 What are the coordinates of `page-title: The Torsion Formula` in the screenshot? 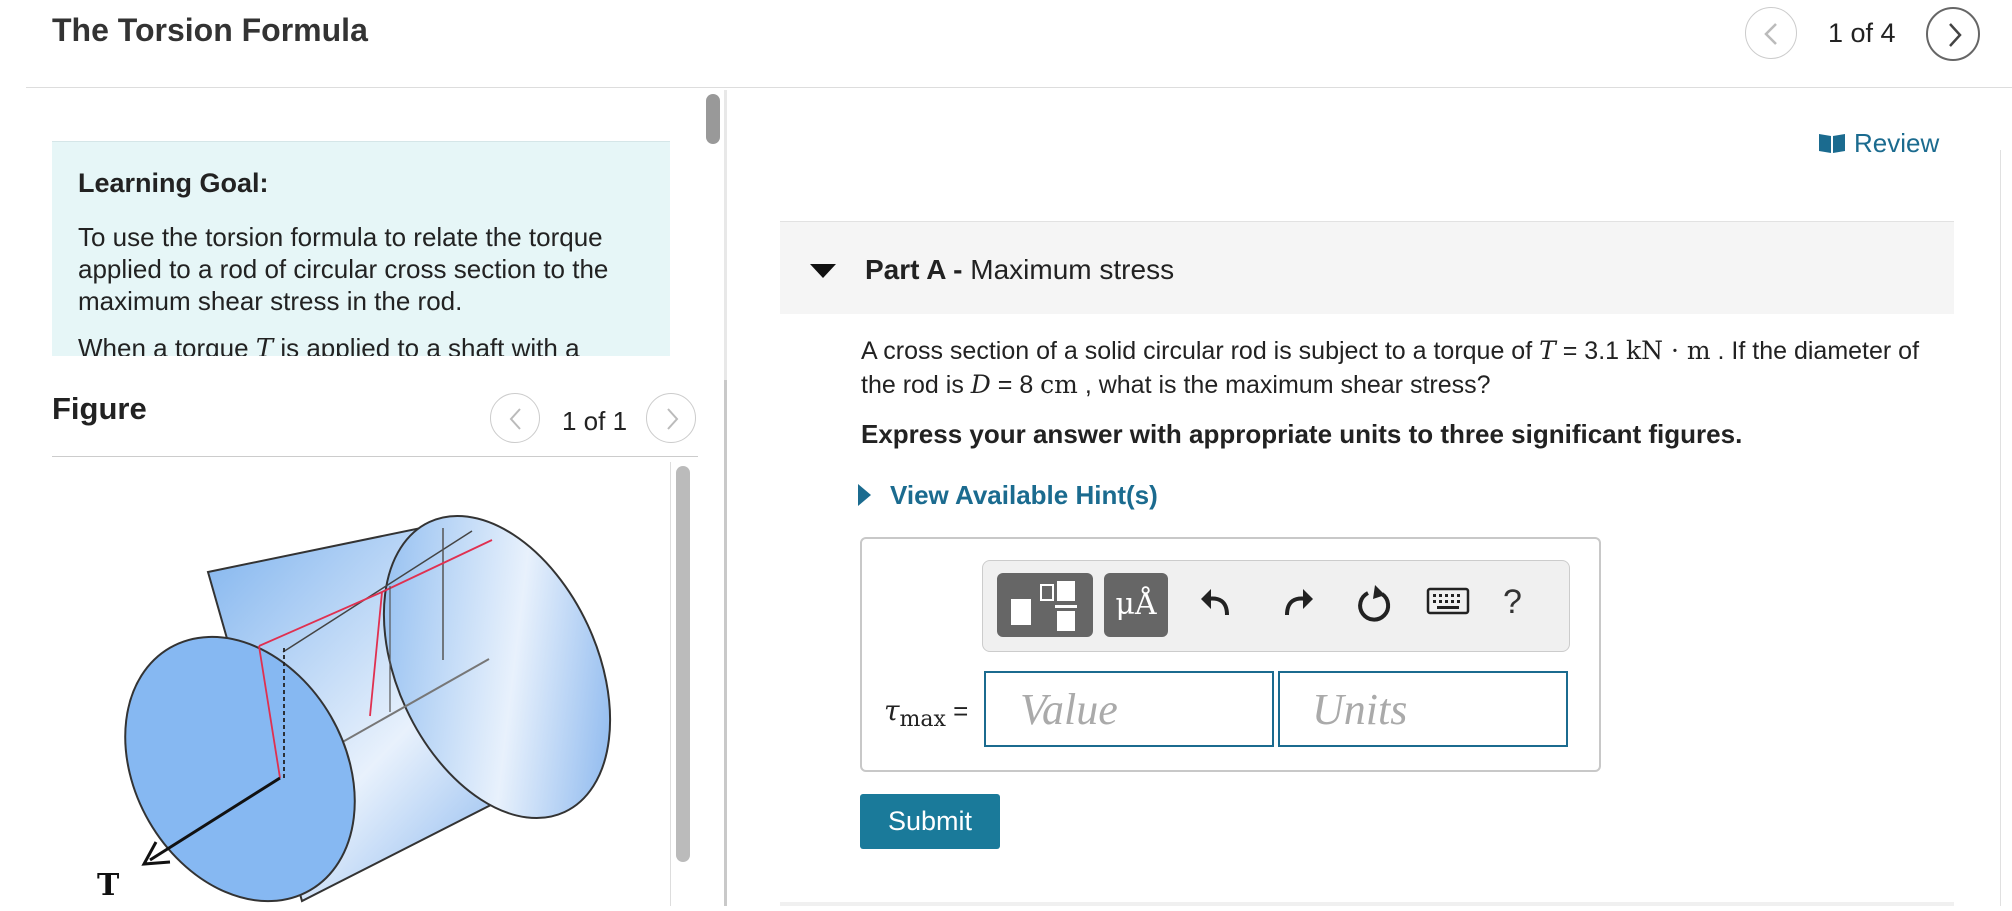 It's located at (210, 30).